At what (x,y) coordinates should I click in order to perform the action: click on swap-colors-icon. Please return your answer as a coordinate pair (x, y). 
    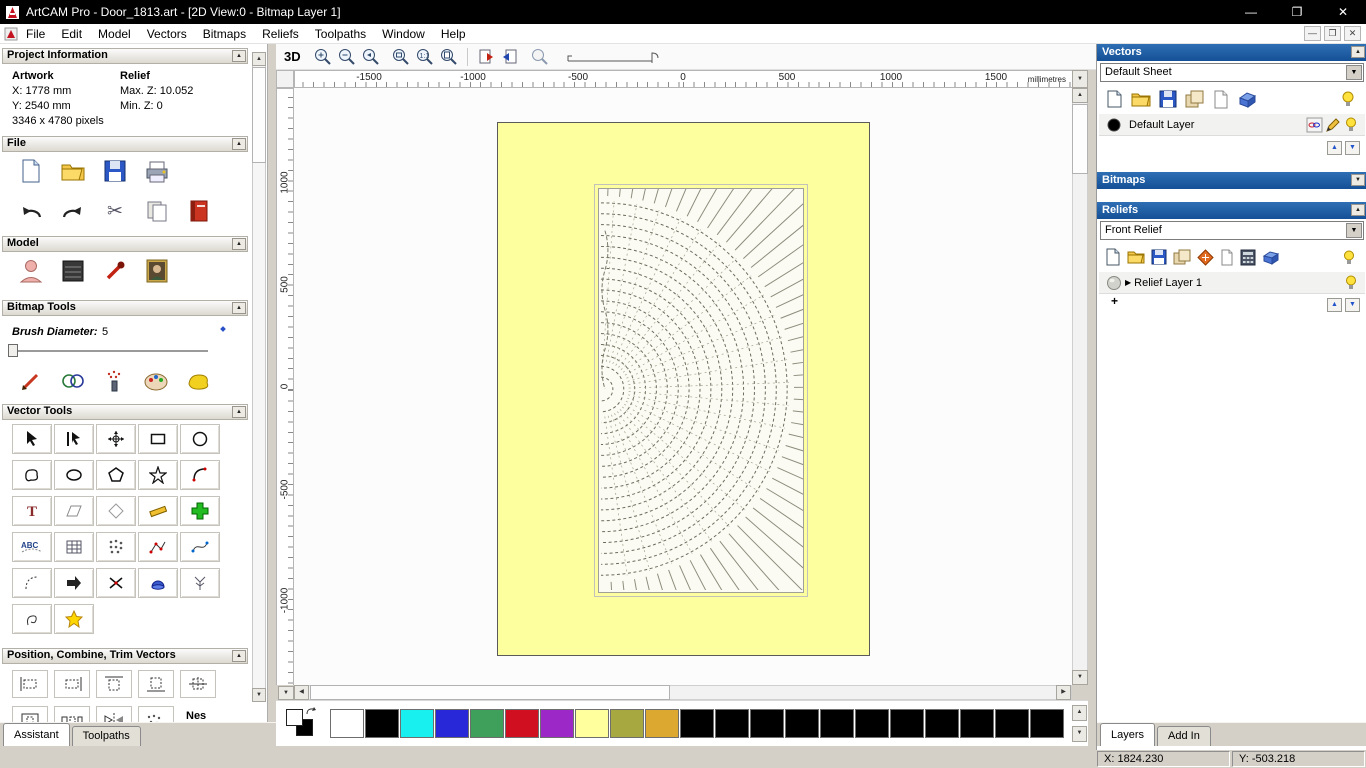
    Looking at the image, I should click on (311, 712).